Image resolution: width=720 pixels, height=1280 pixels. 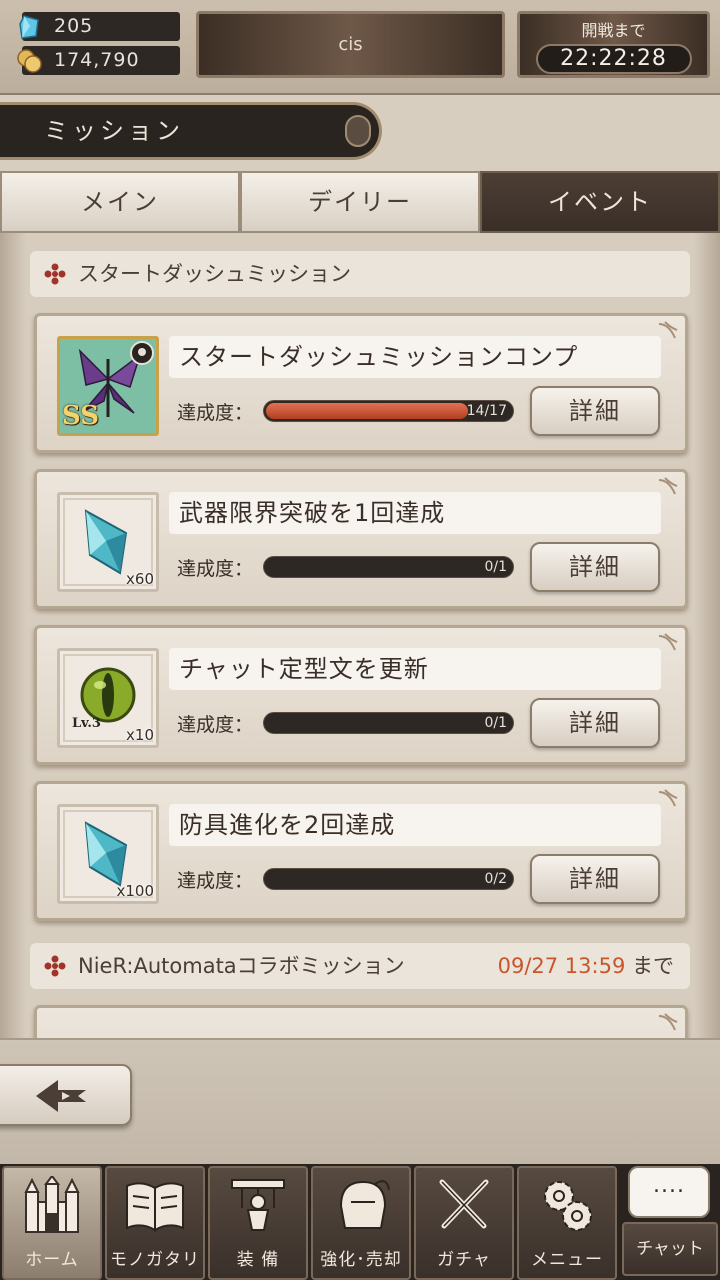 What do you see at coordinates (74, 26) in the screenshot?
I see `gem-count: 205` at bounding box center [74, 26].